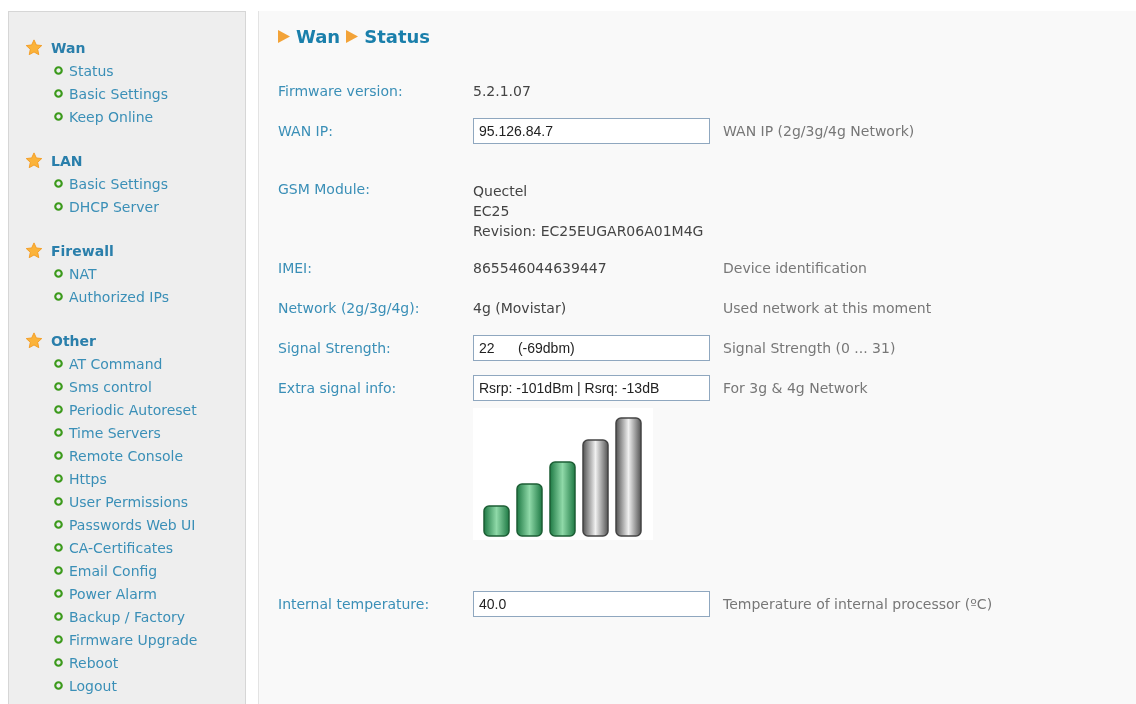 The image size is (1136, 704). What do you see at coordinates (492, 211) in the screenshot?
I see `field-value: EC25` at bounding box center [492, 211].